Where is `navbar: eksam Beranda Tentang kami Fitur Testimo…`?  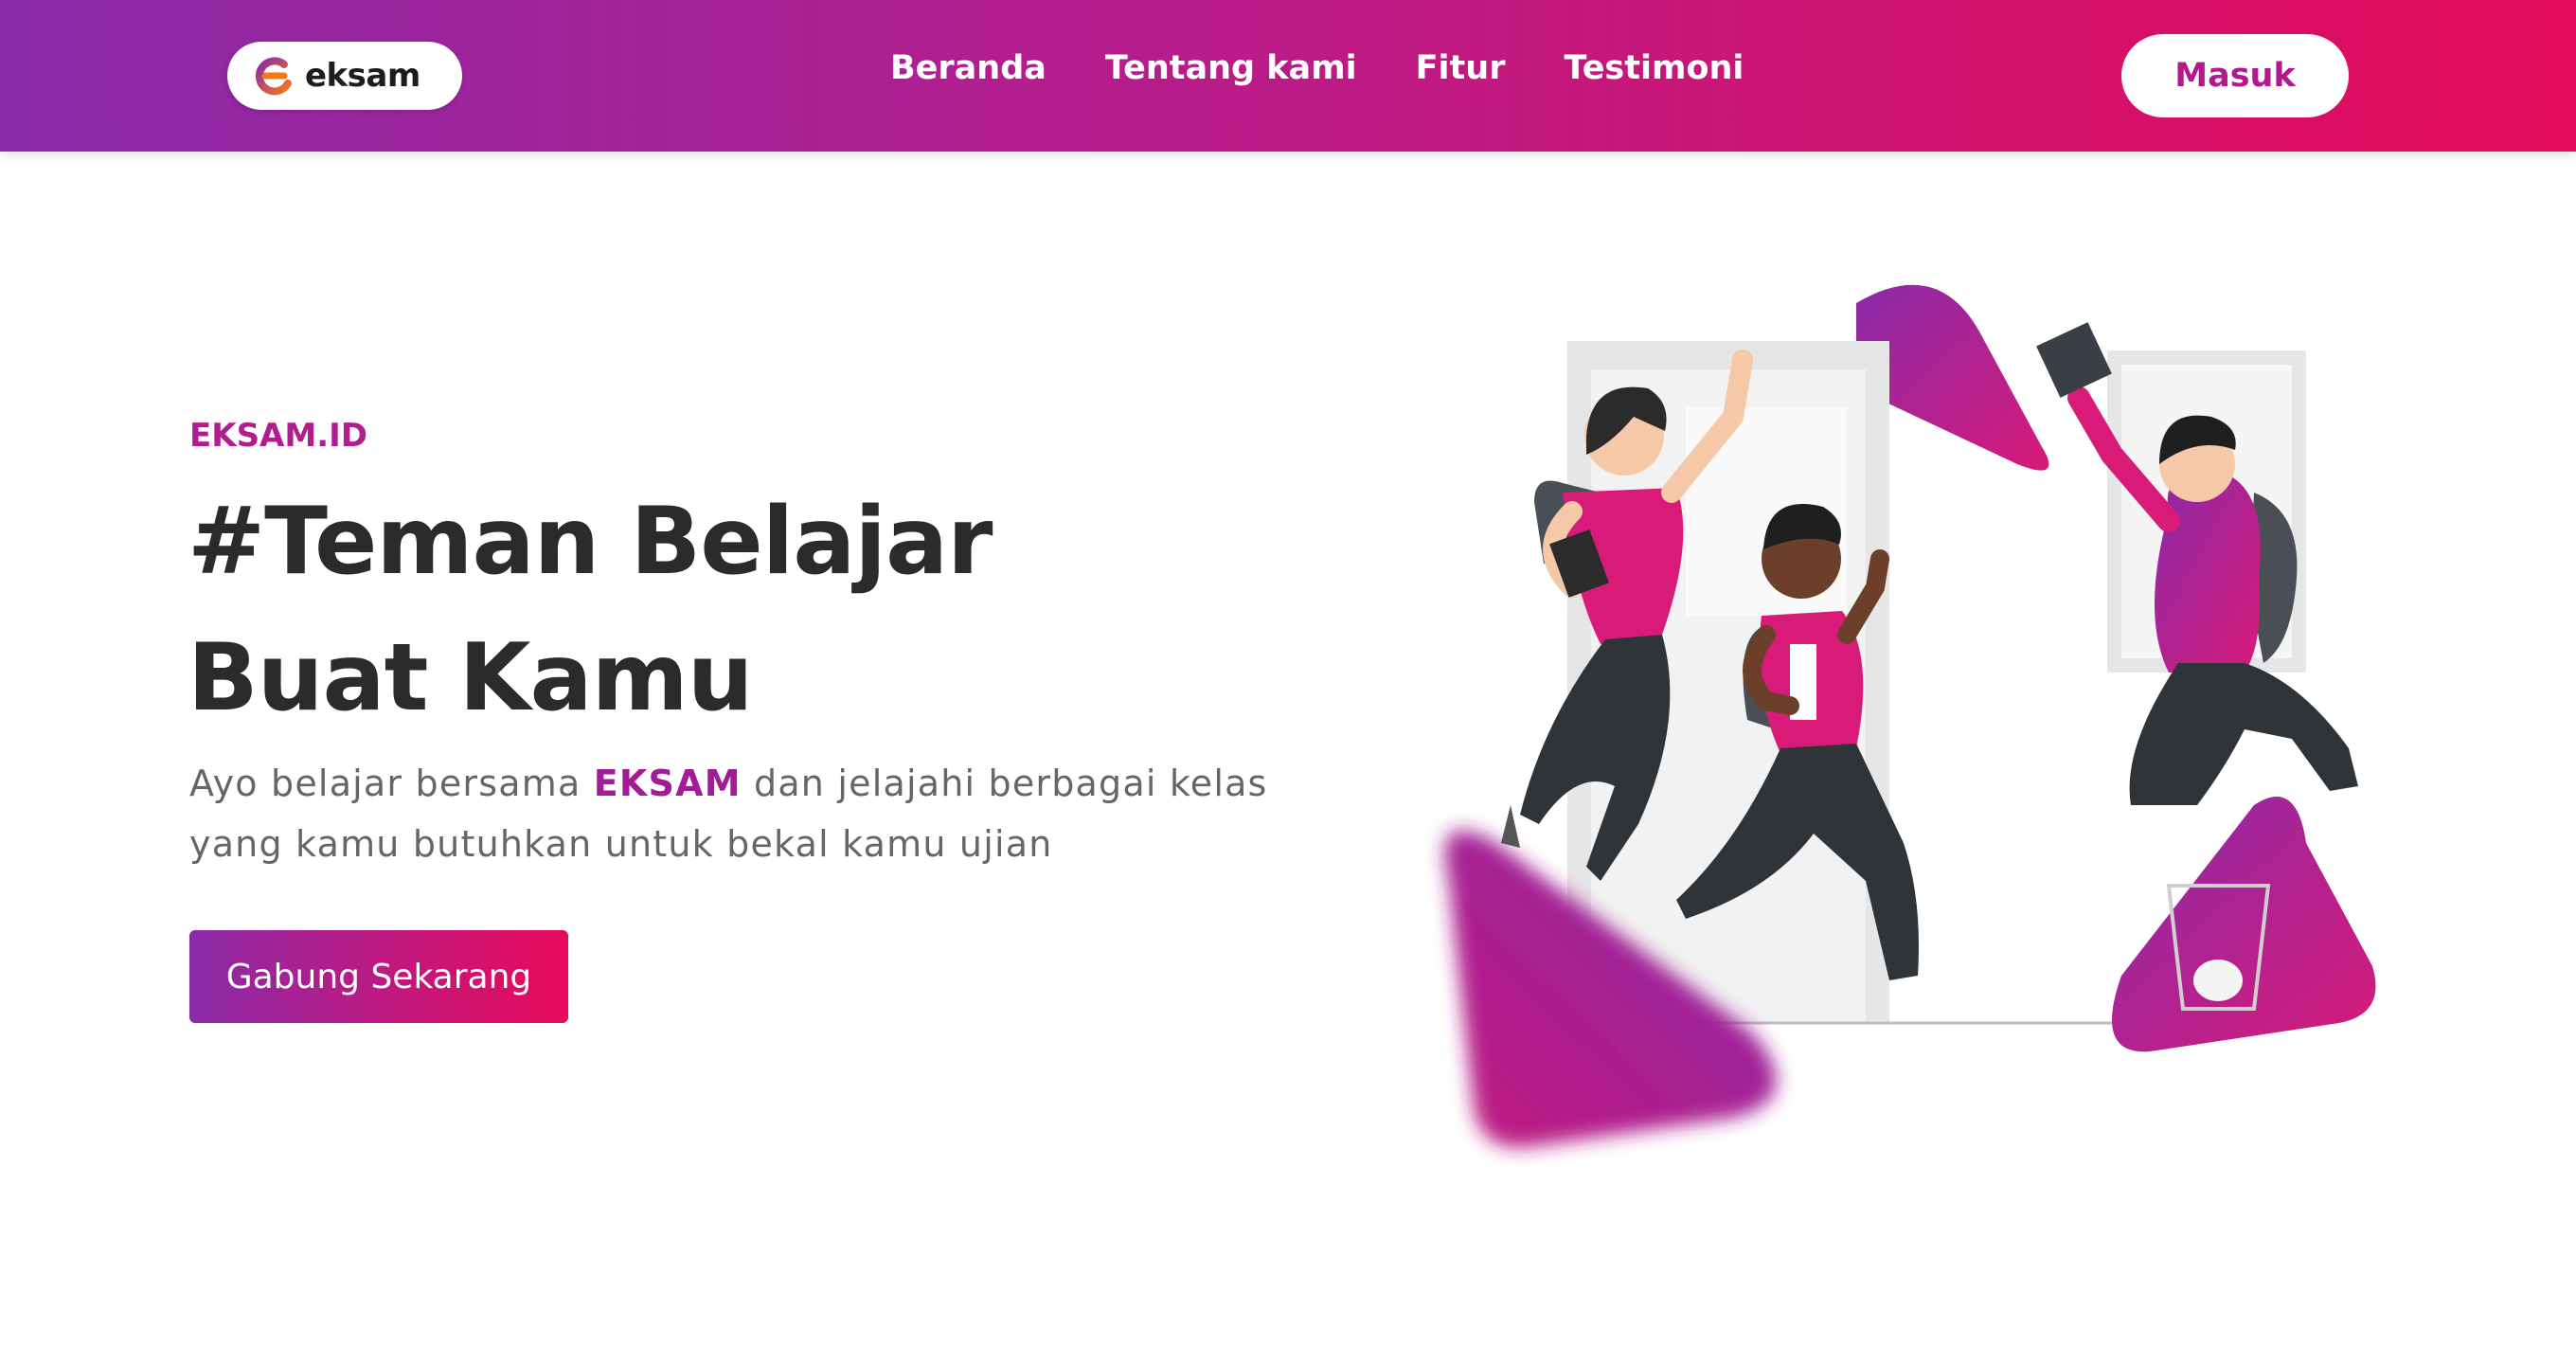 navbar: eksam Beranda Tentang kami Fitur Testimo… is located at coordinates (1288, 76).